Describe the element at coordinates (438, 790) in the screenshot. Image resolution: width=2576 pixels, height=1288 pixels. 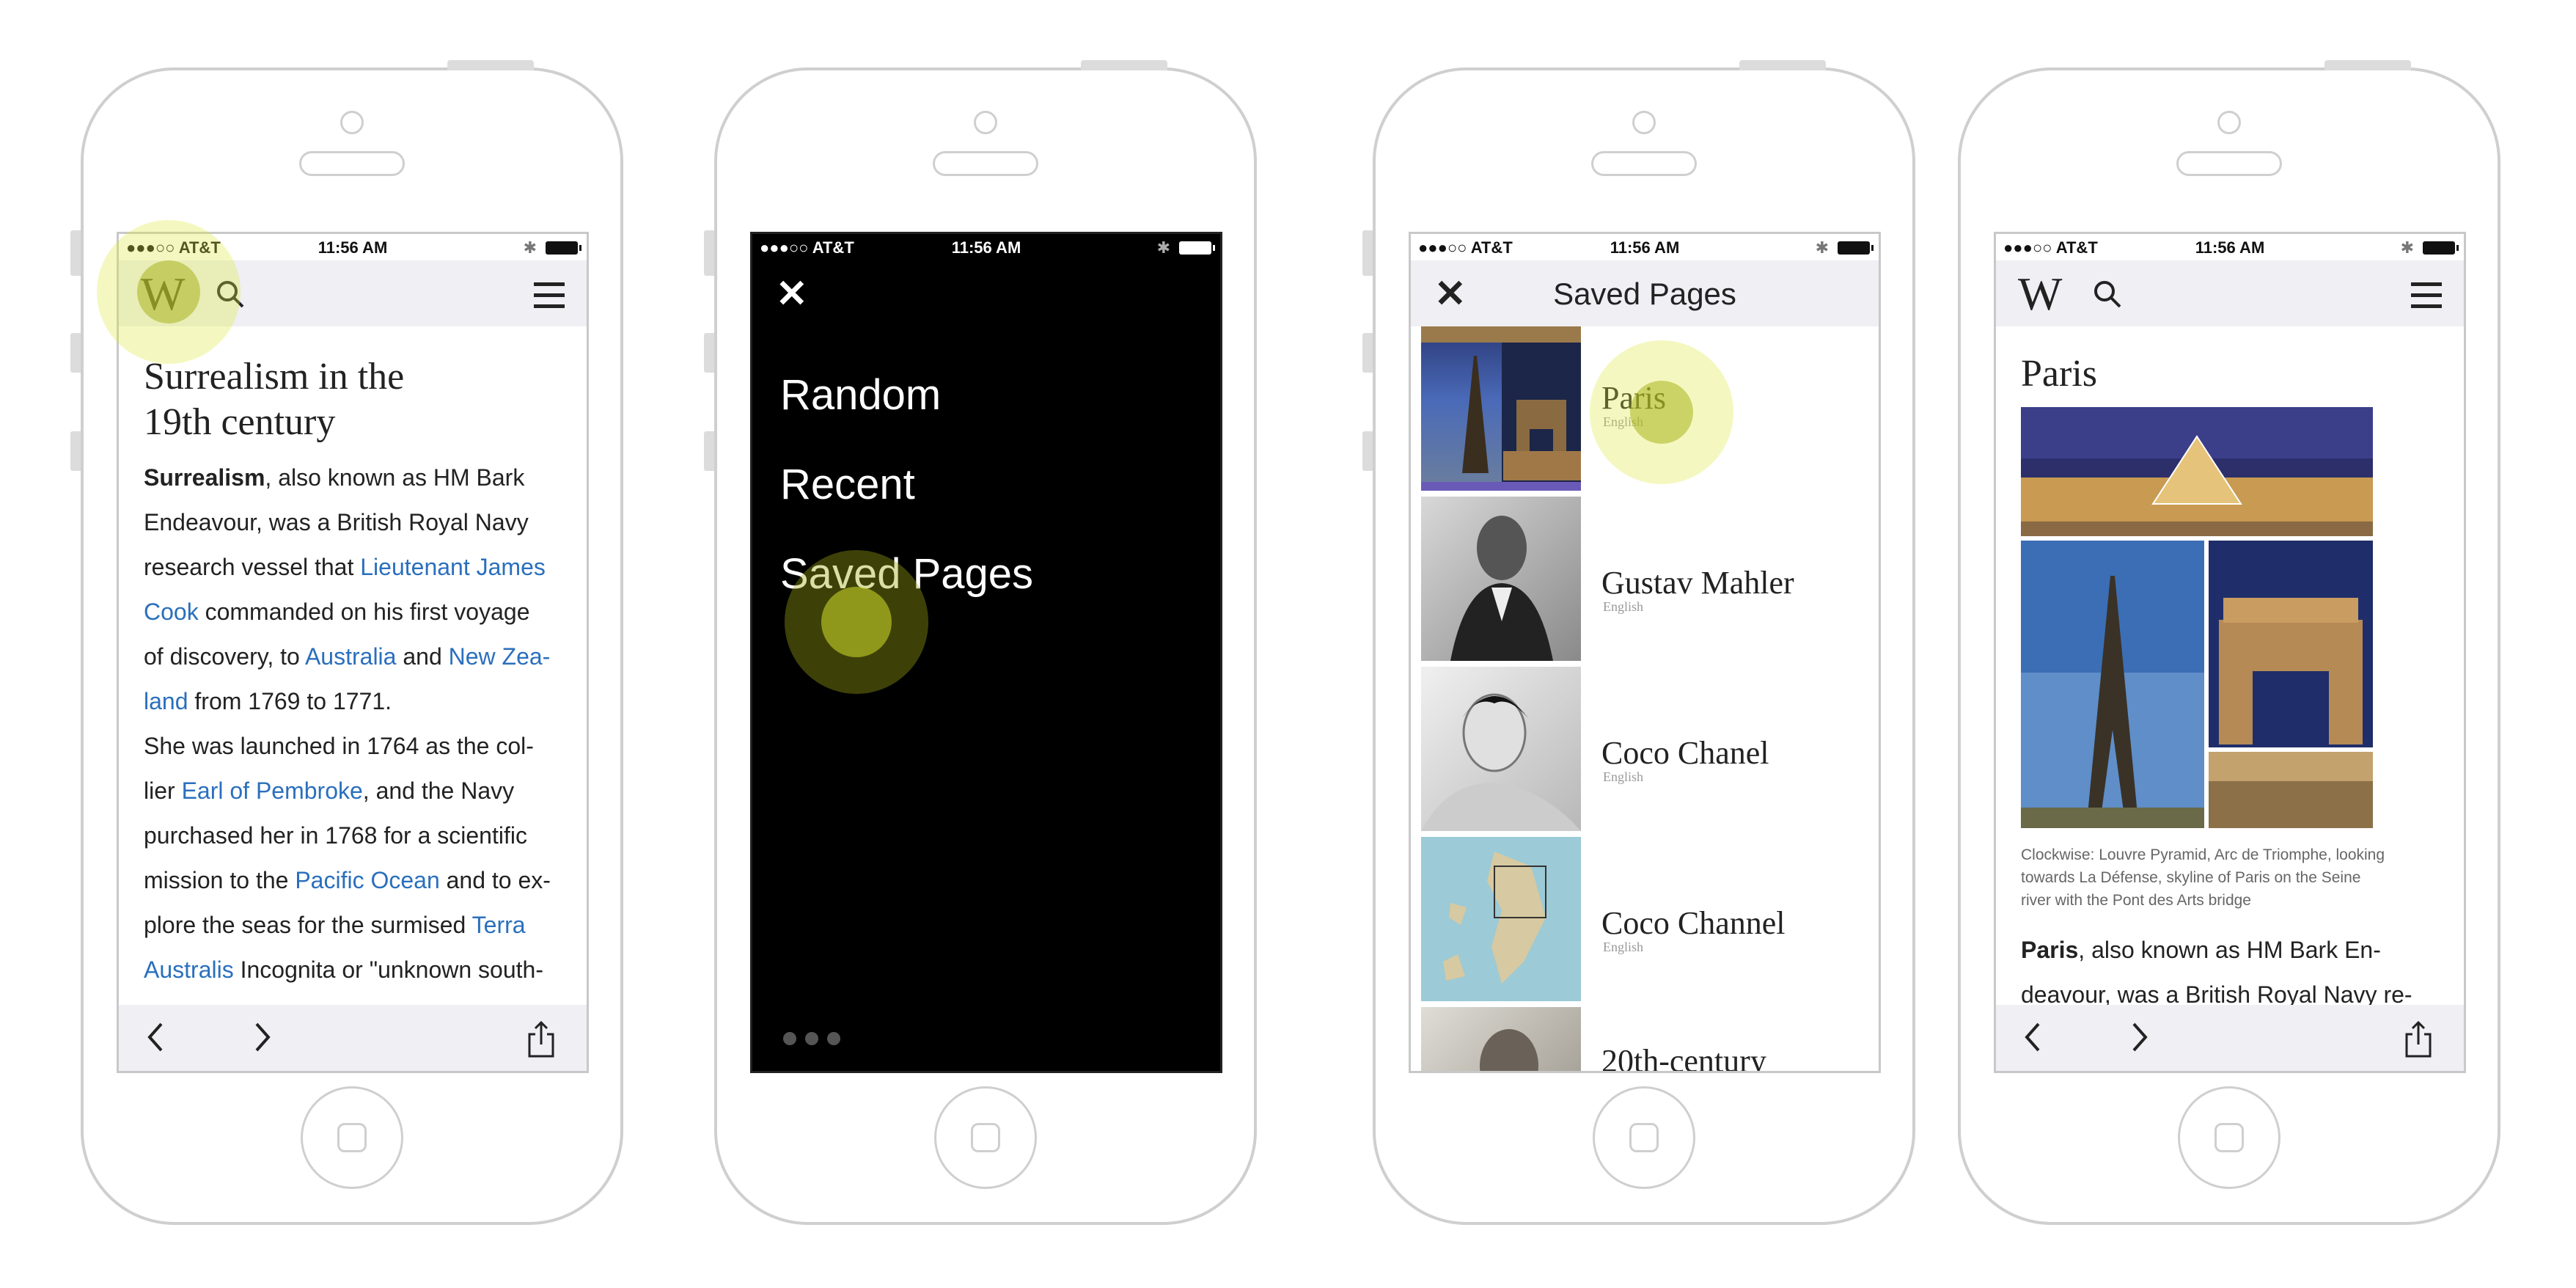
I see `text-run: , and the Navy` at that location.